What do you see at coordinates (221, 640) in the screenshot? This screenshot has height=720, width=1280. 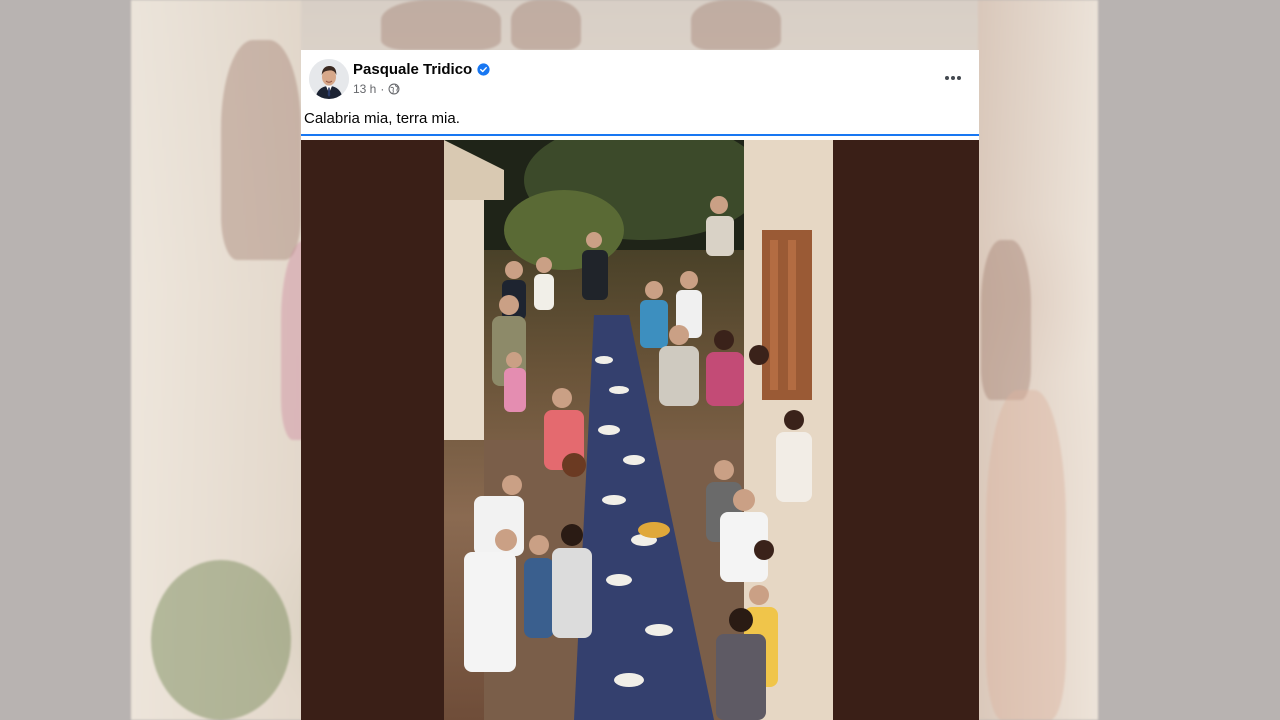 I see `background-shrub` at bounding box center [221, 640].